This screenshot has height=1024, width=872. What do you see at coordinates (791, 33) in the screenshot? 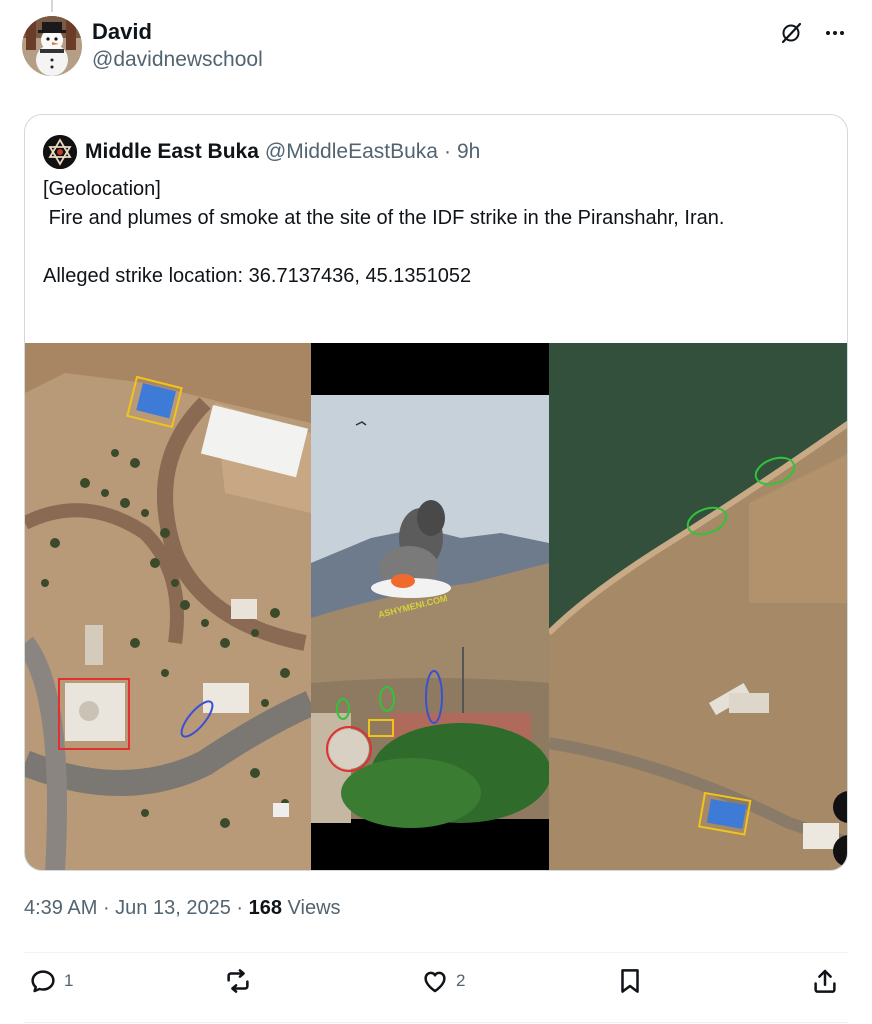
I see `grok-icon` at bounding box center [791, 33].